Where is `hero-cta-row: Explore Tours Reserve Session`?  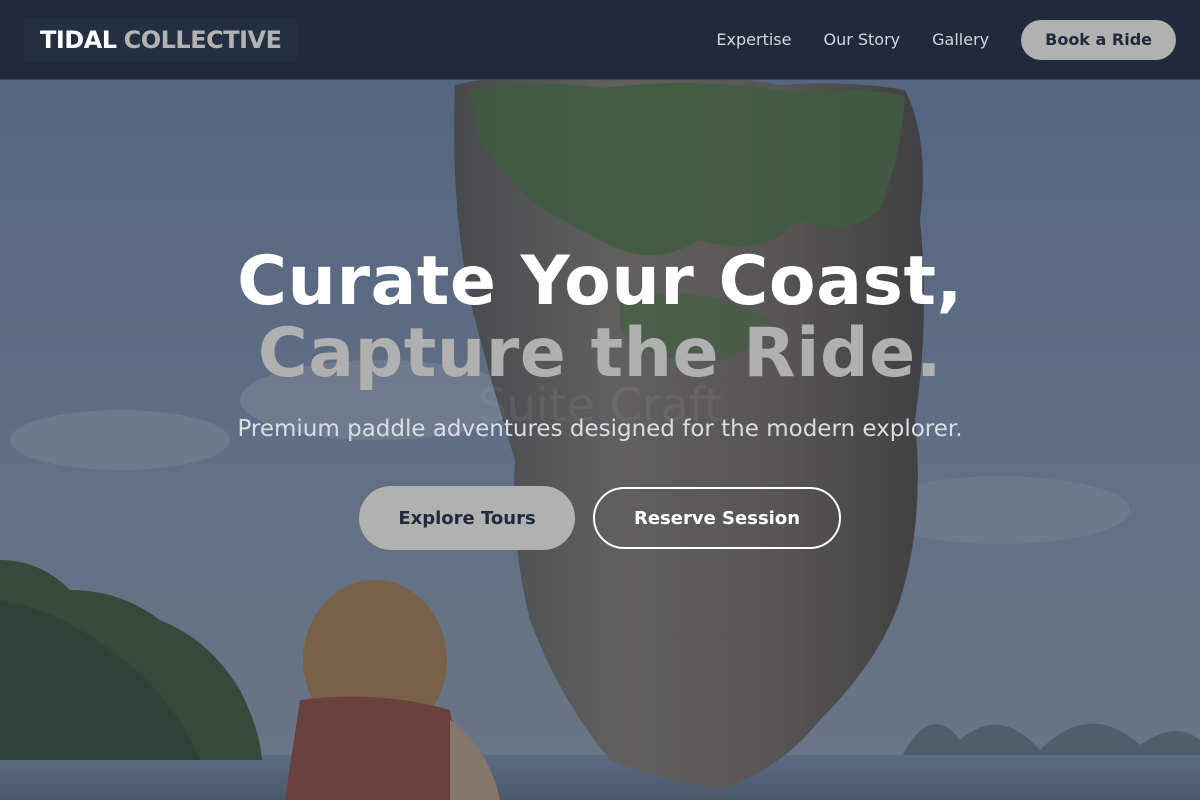 hero-cta-row: Explore Tours Reserve Session is located at coordinates (600, 518).